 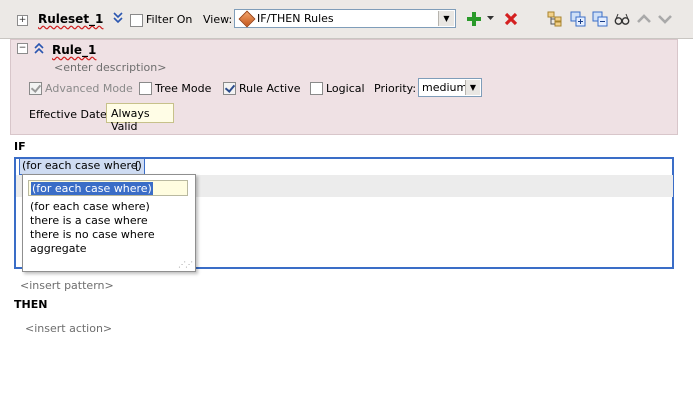 What do you see at coordinates (74, 50) in the screenshot?
I see `rule-name: Rule_1` at bounding box center [74, 50].